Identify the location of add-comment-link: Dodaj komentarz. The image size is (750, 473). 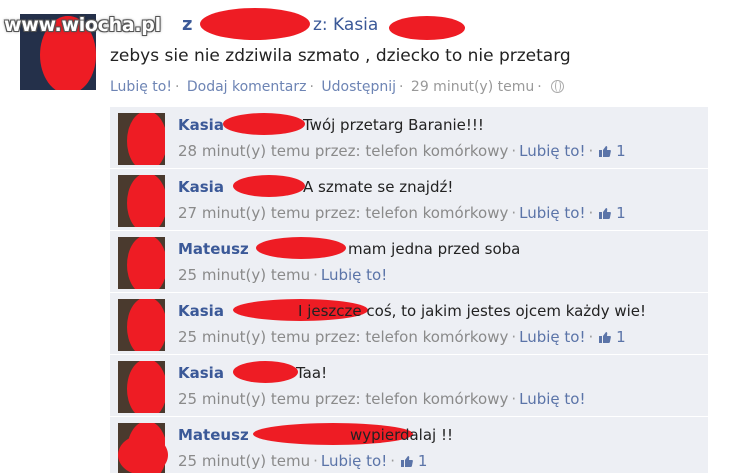
(247, 87).